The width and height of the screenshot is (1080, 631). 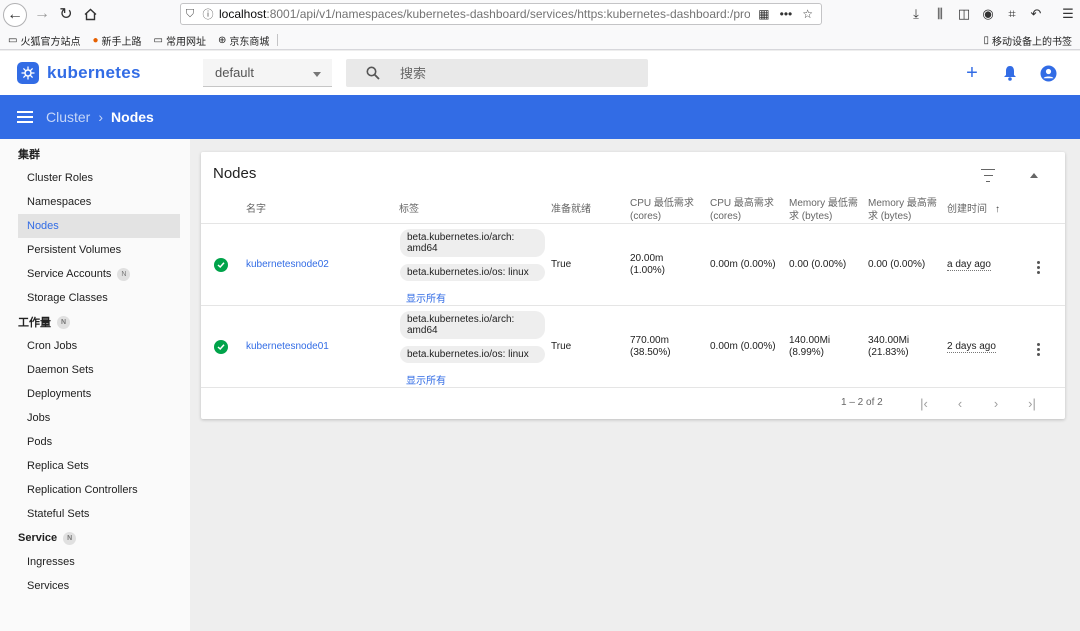 What do you see at coordinates (540, 117) in the screenshot?
I see `breadcrumb-toolbar: Cluster › Nodes` at bounding box center [540, 117].